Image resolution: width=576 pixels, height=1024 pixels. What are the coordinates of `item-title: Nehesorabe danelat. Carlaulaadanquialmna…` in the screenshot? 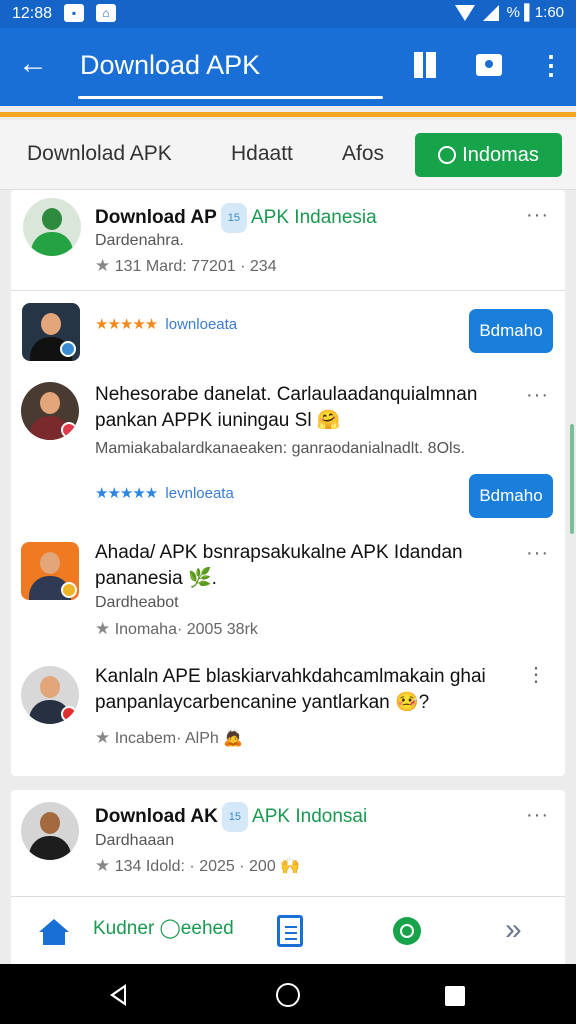 It's located at (286, 407).